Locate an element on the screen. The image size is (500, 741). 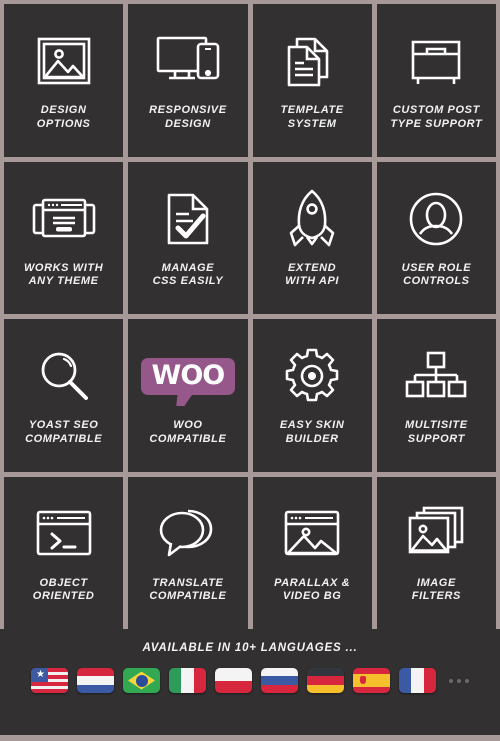
image-frame-icon is located at coordinates (63, 61).